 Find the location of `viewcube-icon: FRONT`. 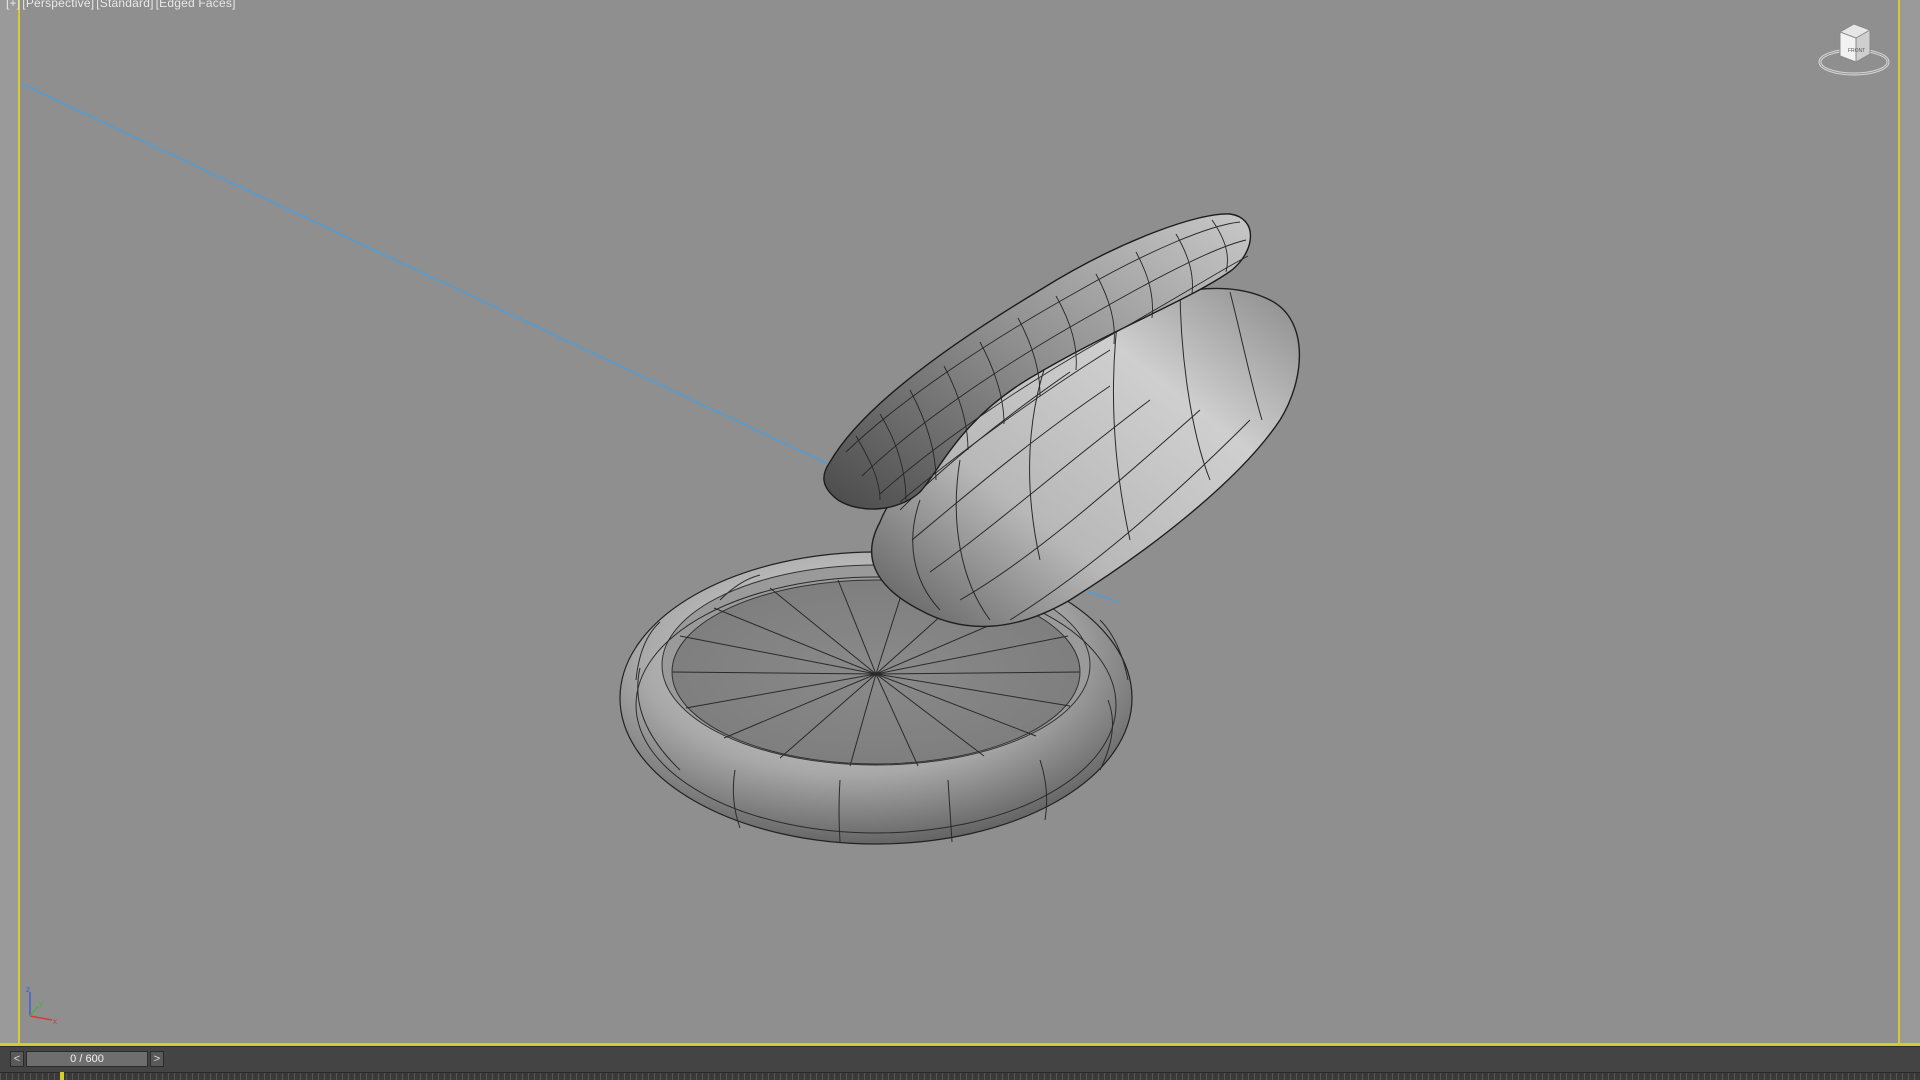

viewcube-icon: FRONT is located at coordinates (1854, 50).